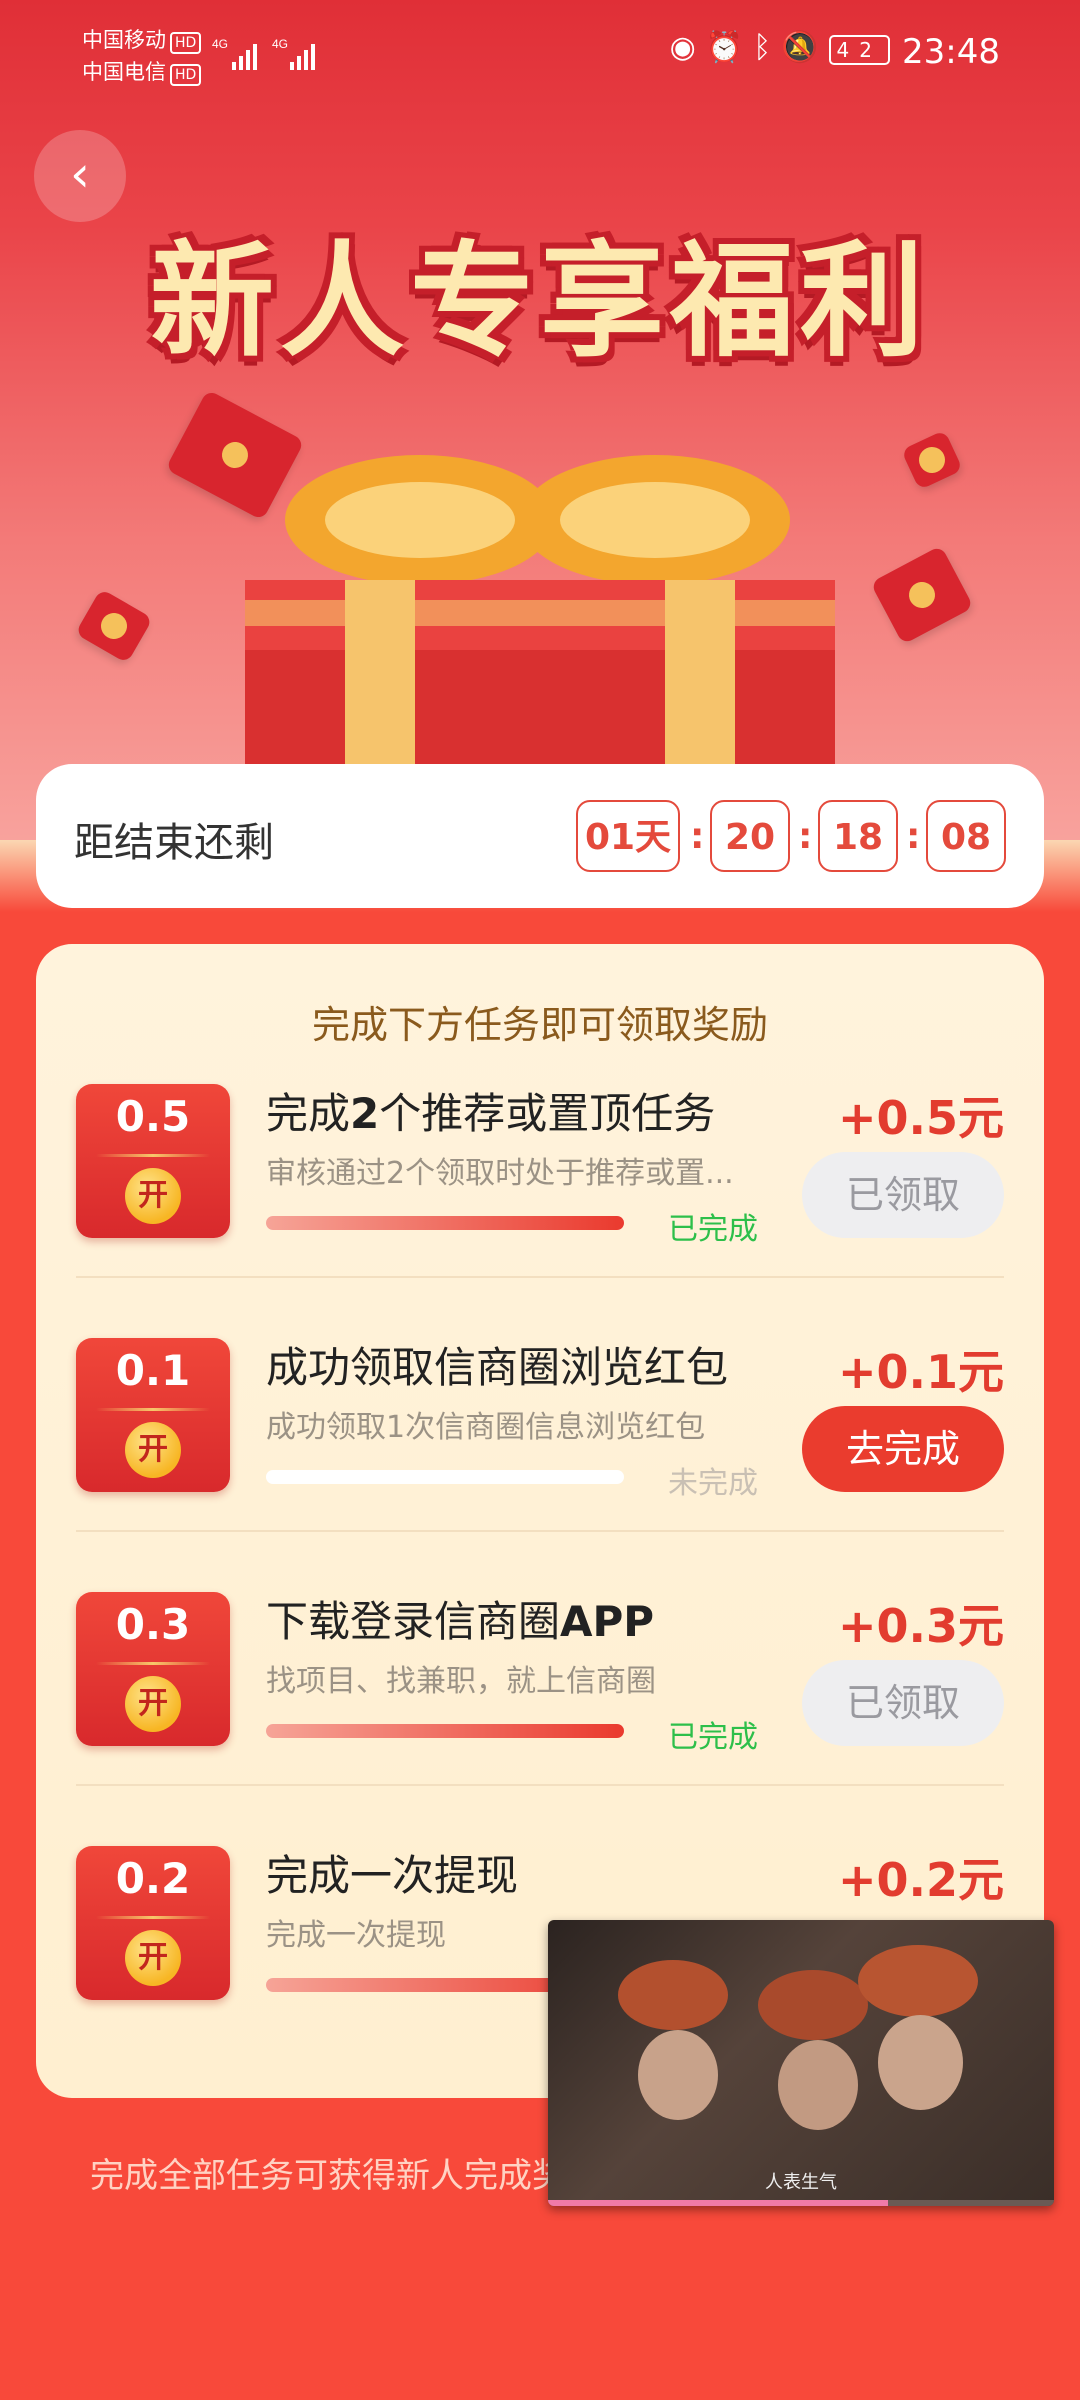 The width and height of the screenshot is (1080, 2400). What do you see at coordinates (540, 836) in the screenshot?
I see `countdown-card: 距结束还剩 01天 : 20 : 18 : 08` at bounding box center [540, 836].